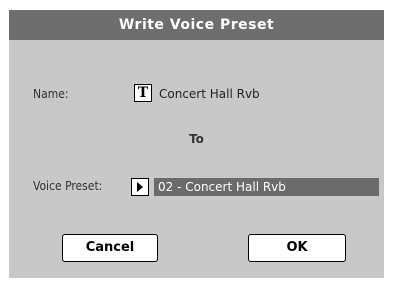 Image resolution: width=395 pixels, height=284 pixels. I want to click on preset-select-button, so click(140, 187).